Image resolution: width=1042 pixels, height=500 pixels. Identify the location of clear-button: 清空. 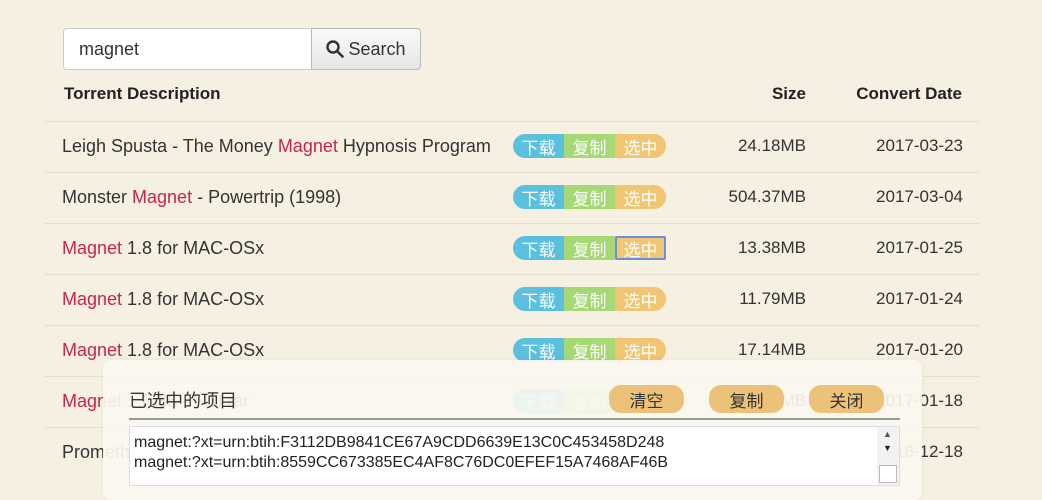
(646, 399).